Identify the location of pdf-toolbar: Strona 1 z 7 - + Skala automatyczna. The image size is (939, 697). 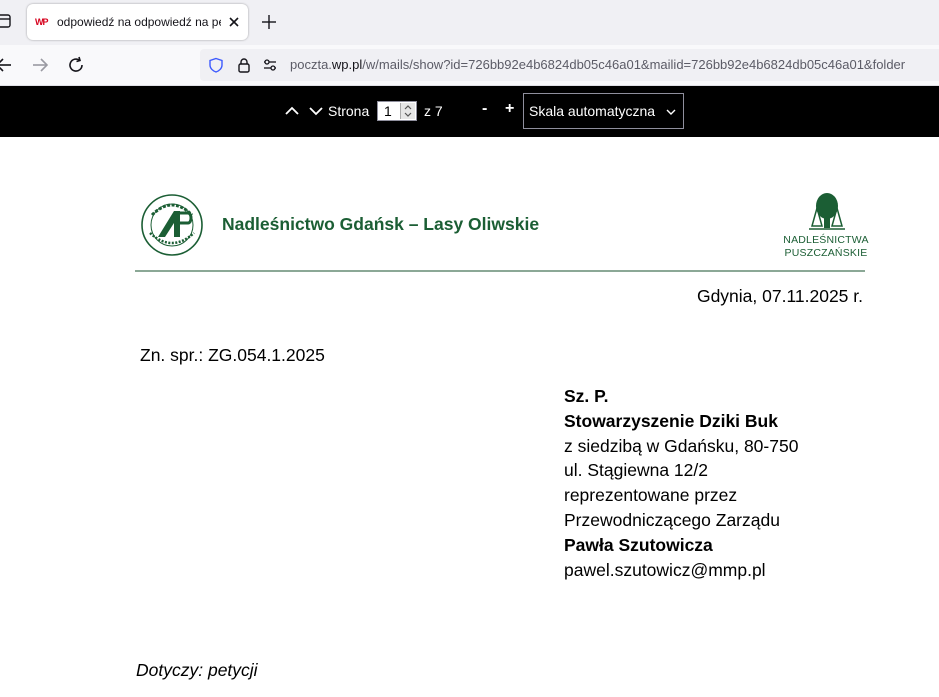
(469, 111).